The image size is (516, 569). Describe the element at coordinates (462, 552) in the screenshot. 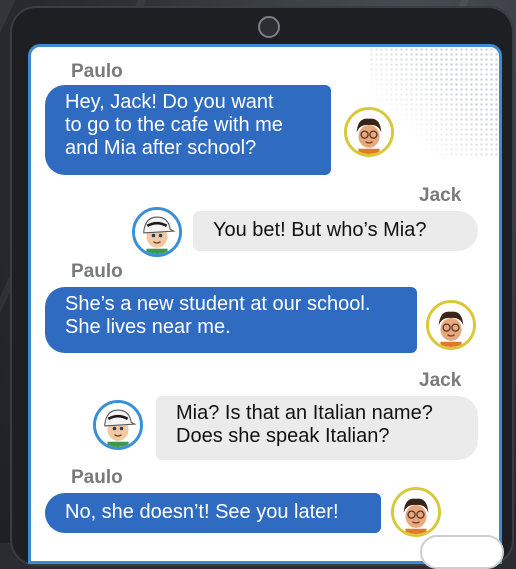

I see `partial-bubble-edge` at that location.